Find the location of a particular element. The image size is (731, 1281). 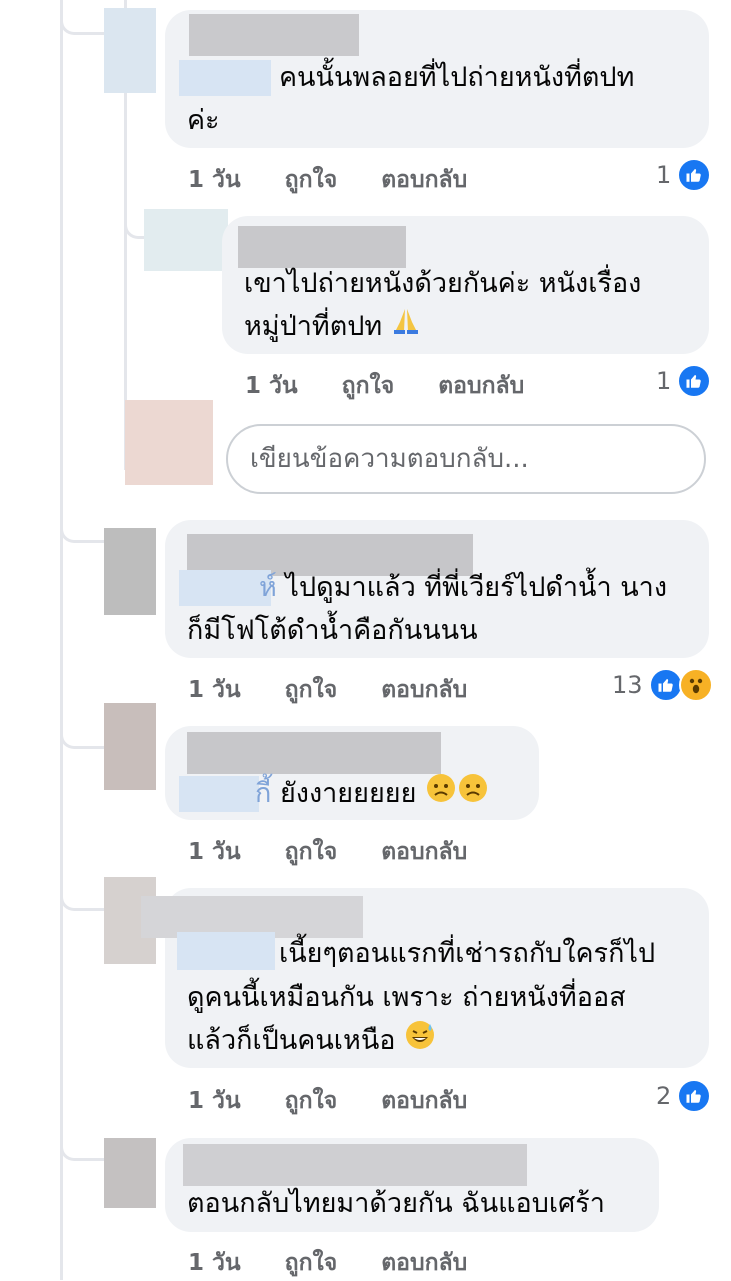

comment-text-line: ก็มีโฟโต้ดำน้ำคือกันนนน is located at coordinates (332, 630).